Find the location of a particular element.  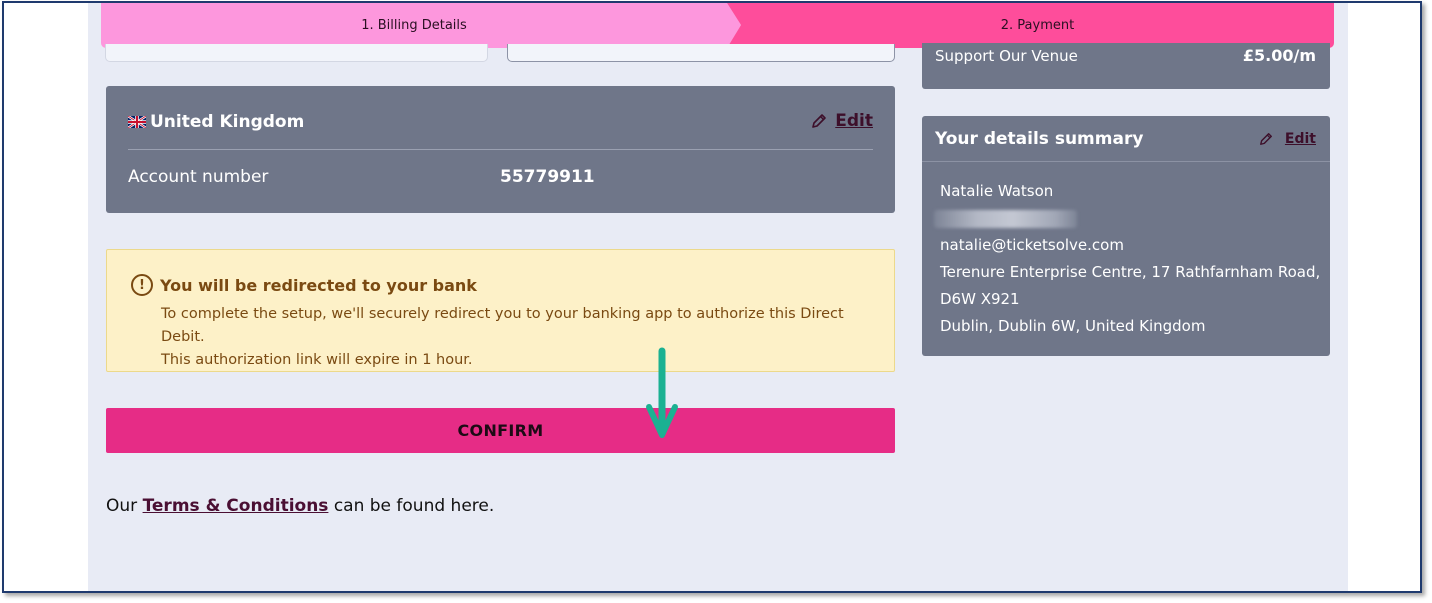

arrow-down-icon is located at coordinates (662, 392).